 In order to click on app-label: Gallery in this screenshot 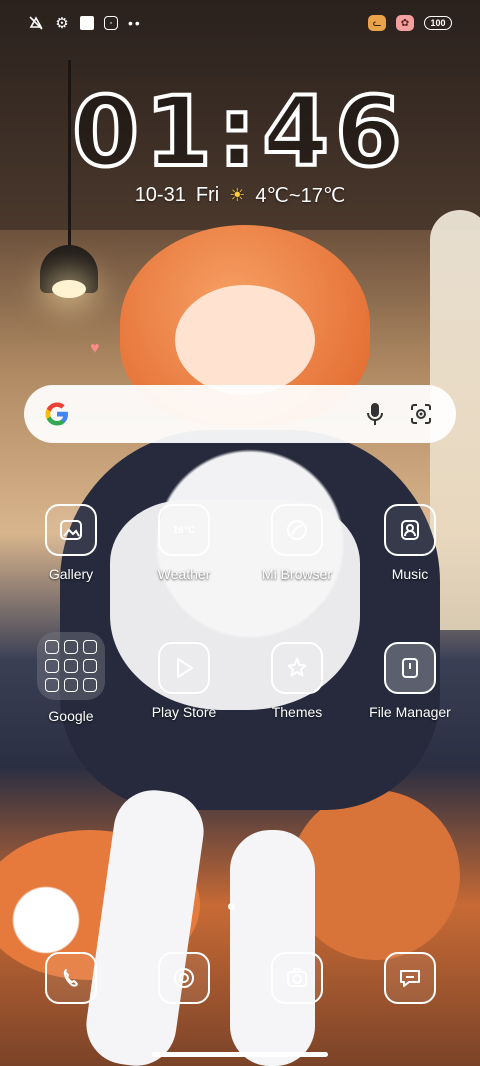, I will do `click(71, 574)`.